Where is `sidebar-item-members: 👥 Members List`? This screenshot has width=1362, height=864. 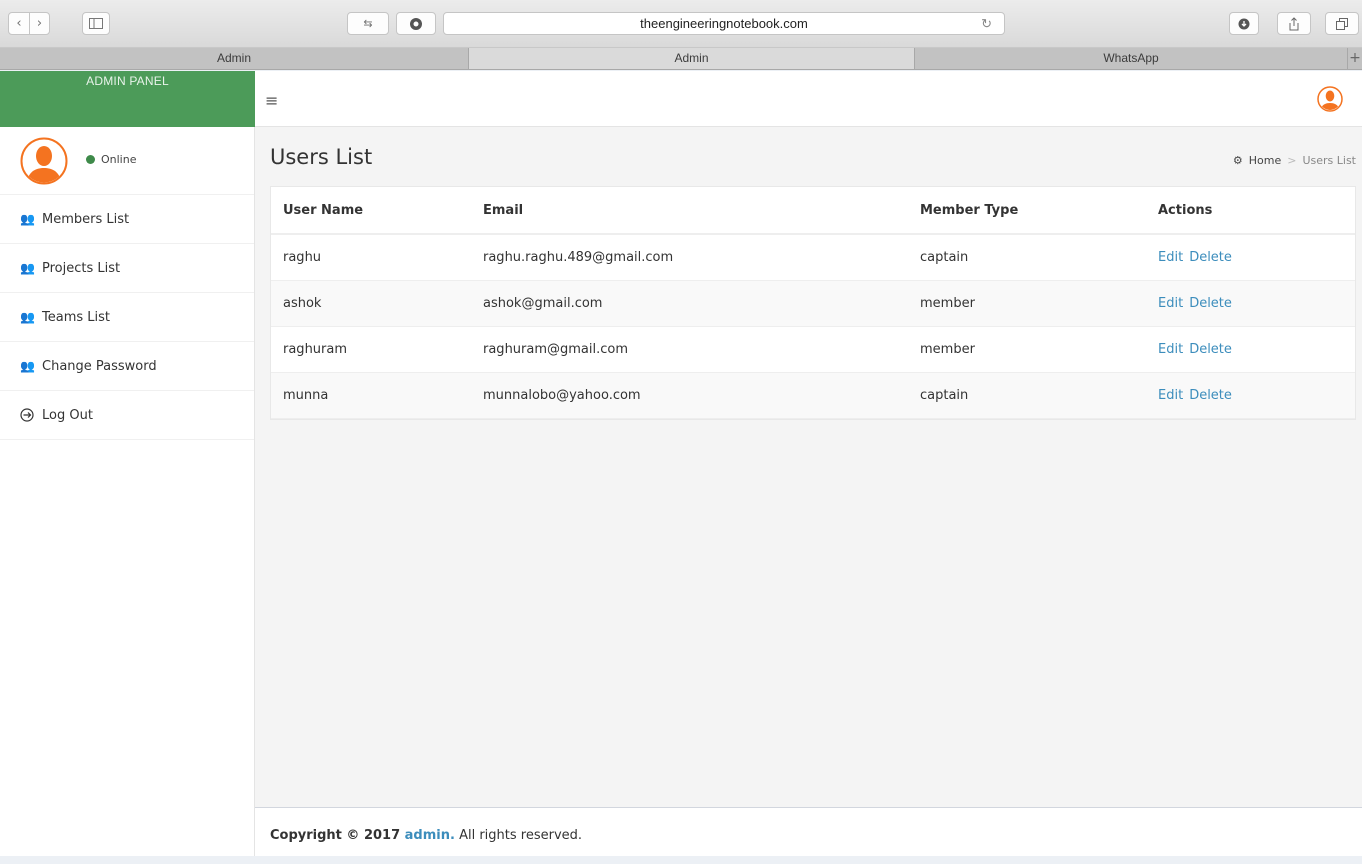 sidebar-item-members: 👥 Members List is located at coordinates (127, 219).